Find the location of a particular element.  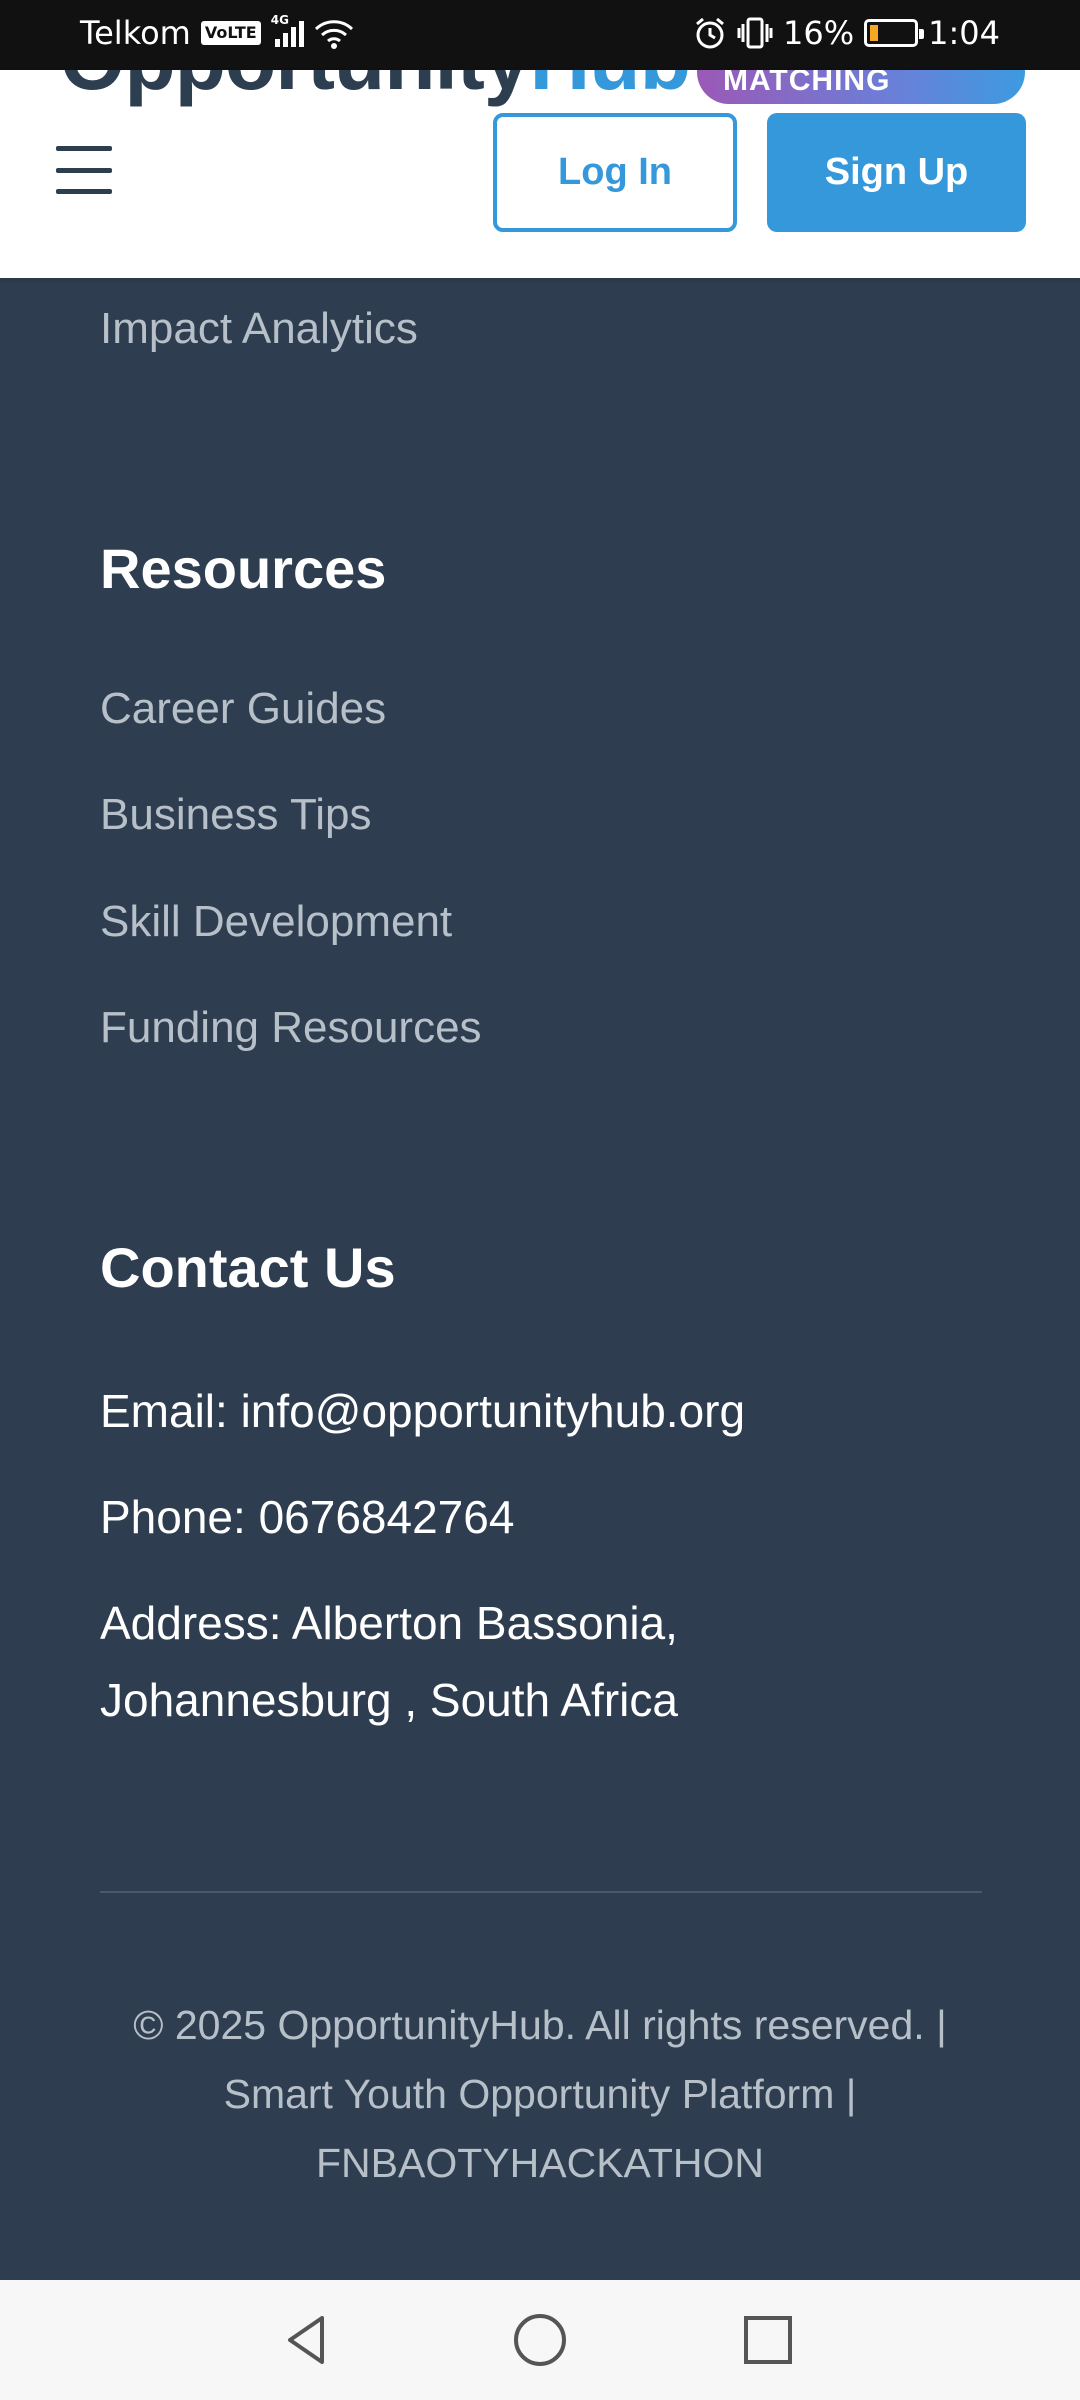

carrier-label: Telkom is located at coordinates (135, 33).